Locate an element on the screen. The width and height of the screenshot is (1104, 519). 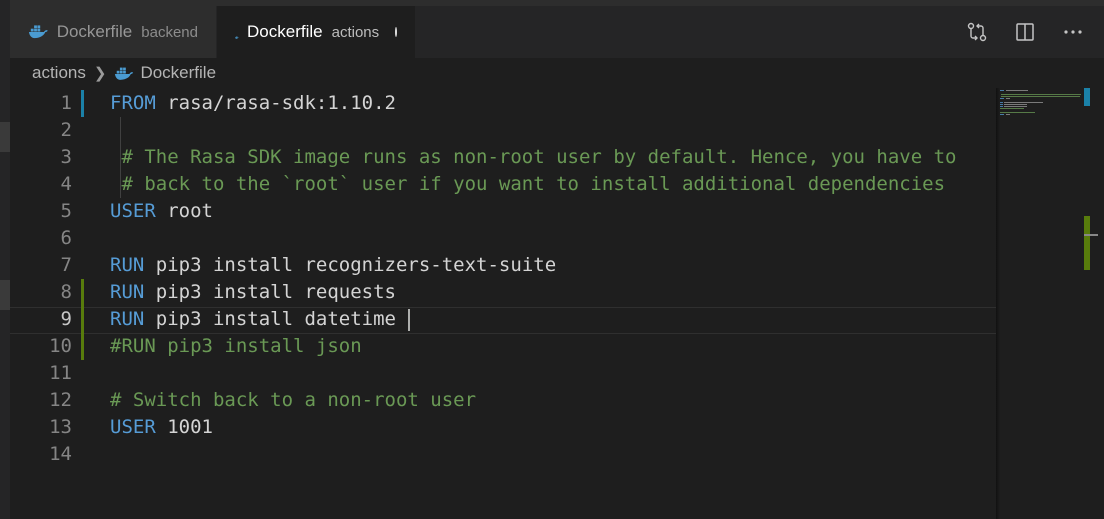
line-number: 14 is located at coordinates (60, 454).